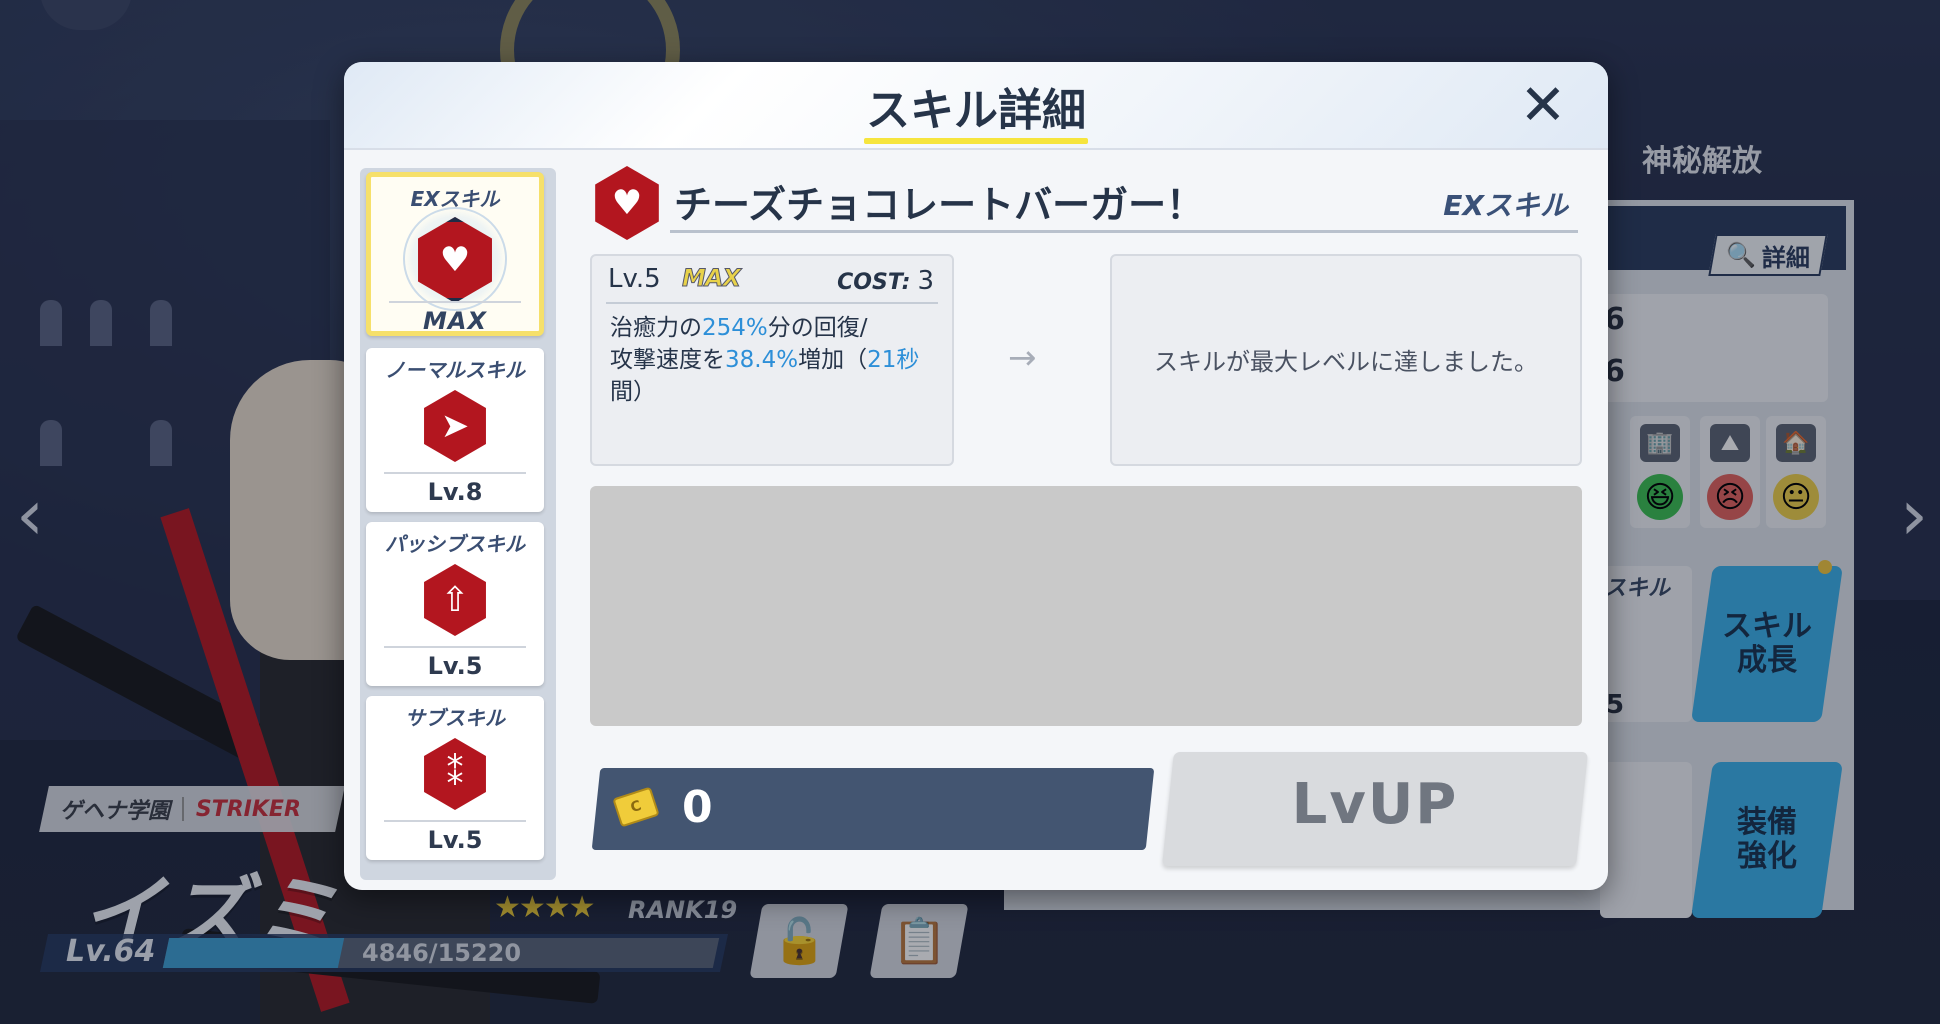 The height and width of the screenshot is (1024, 1940). What do you see at coordinates (873, 809) in the screenshot?
I see `credit-cost-bar` at bounding box center [873, 809].